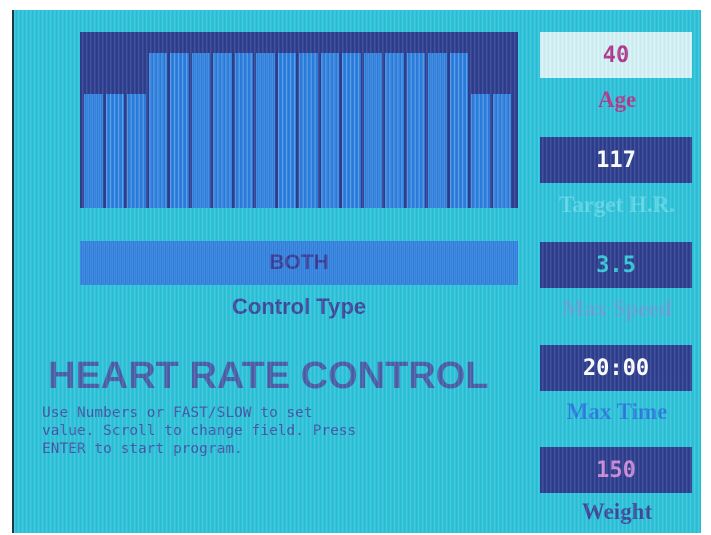 This screenshot has height=535, width=711. I want to click on control-type-field: BOTH, so click(299, 263).